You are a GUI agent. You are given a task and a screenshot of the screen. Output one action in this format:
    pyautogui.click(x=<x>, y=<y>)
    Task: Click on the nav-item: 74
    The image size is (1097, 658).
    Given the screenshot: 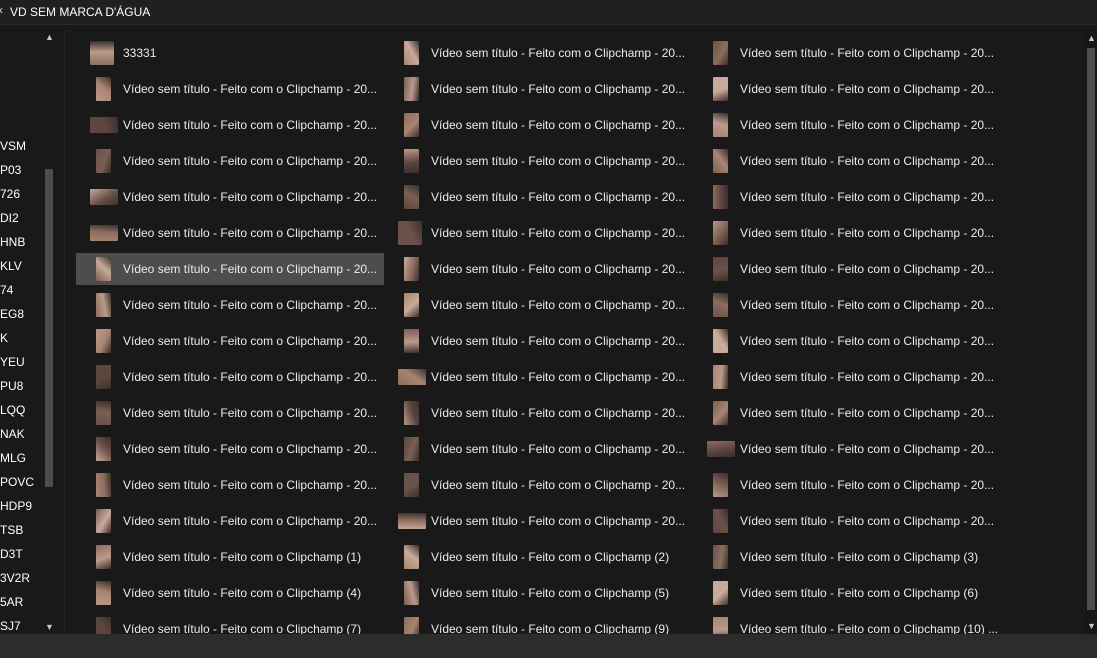 What is the action you would take?
    pyautogui.click(x=6, y=290)
    